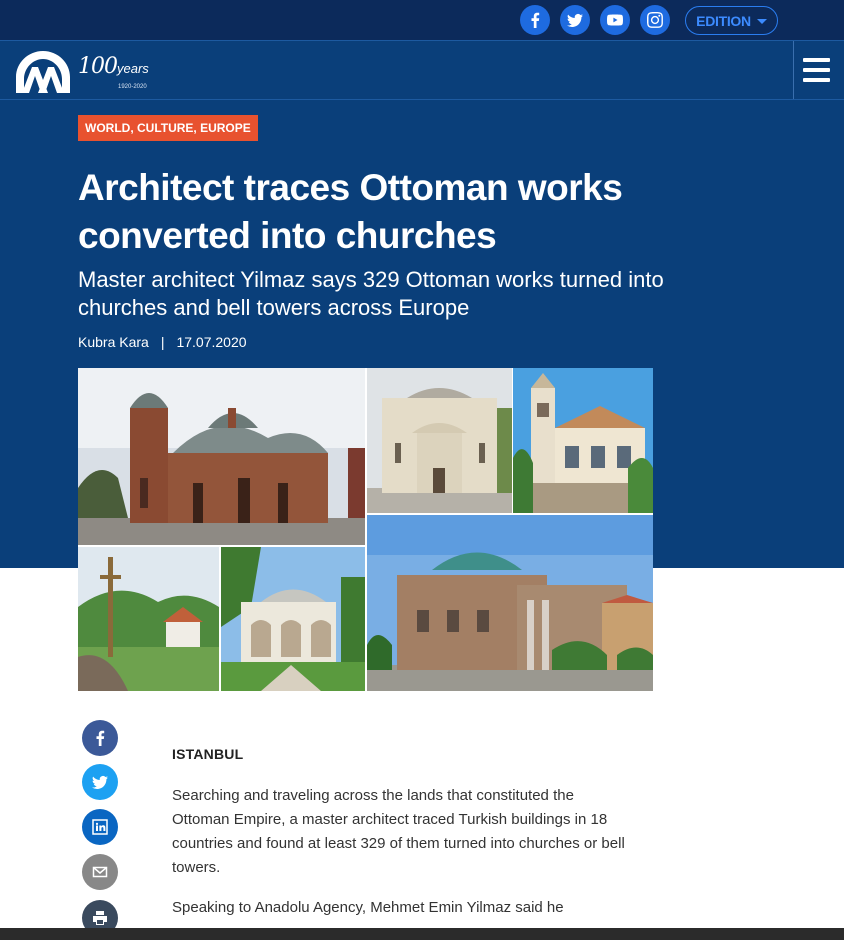 The width and height of the screenshot is (844, 940). Describe the element at coordinates (43, 72) in the screenshot. I see `aa-logo` at that location.